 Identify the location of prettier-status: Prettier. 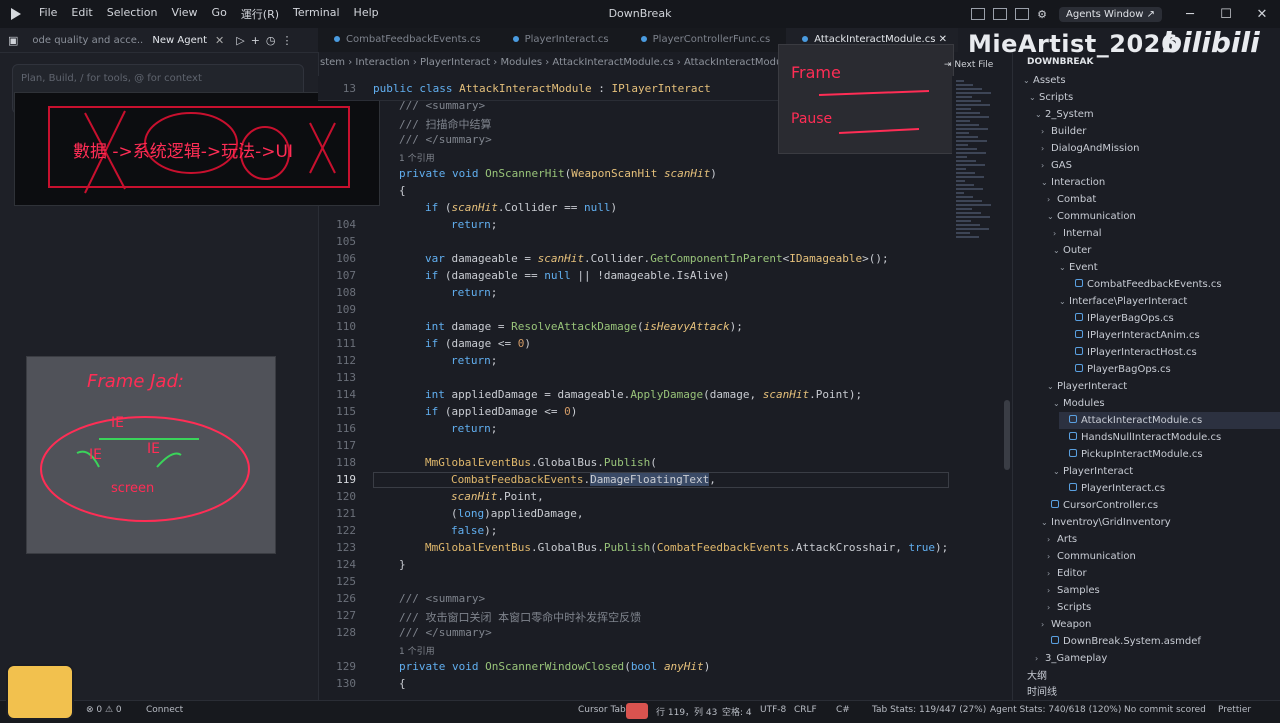
(1234, 710).